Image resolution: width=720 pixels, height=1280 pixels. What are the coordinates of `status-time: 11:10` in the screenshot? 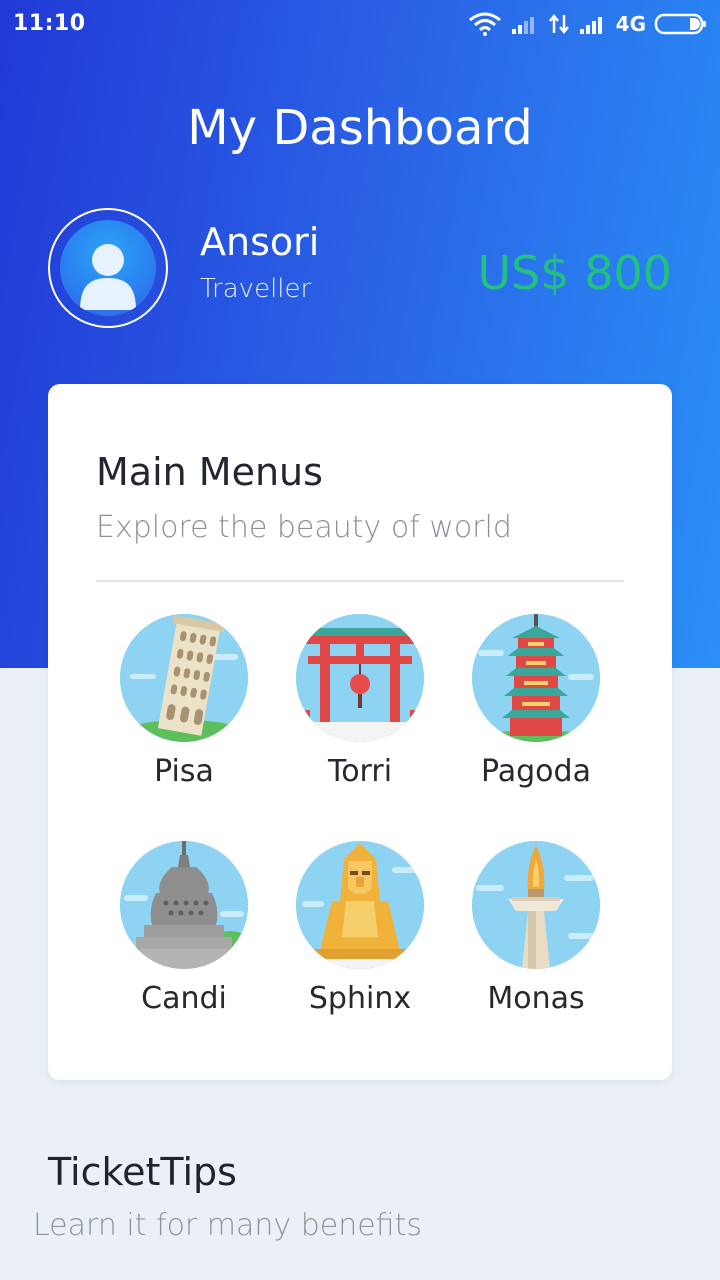 It's located at (49, 23).